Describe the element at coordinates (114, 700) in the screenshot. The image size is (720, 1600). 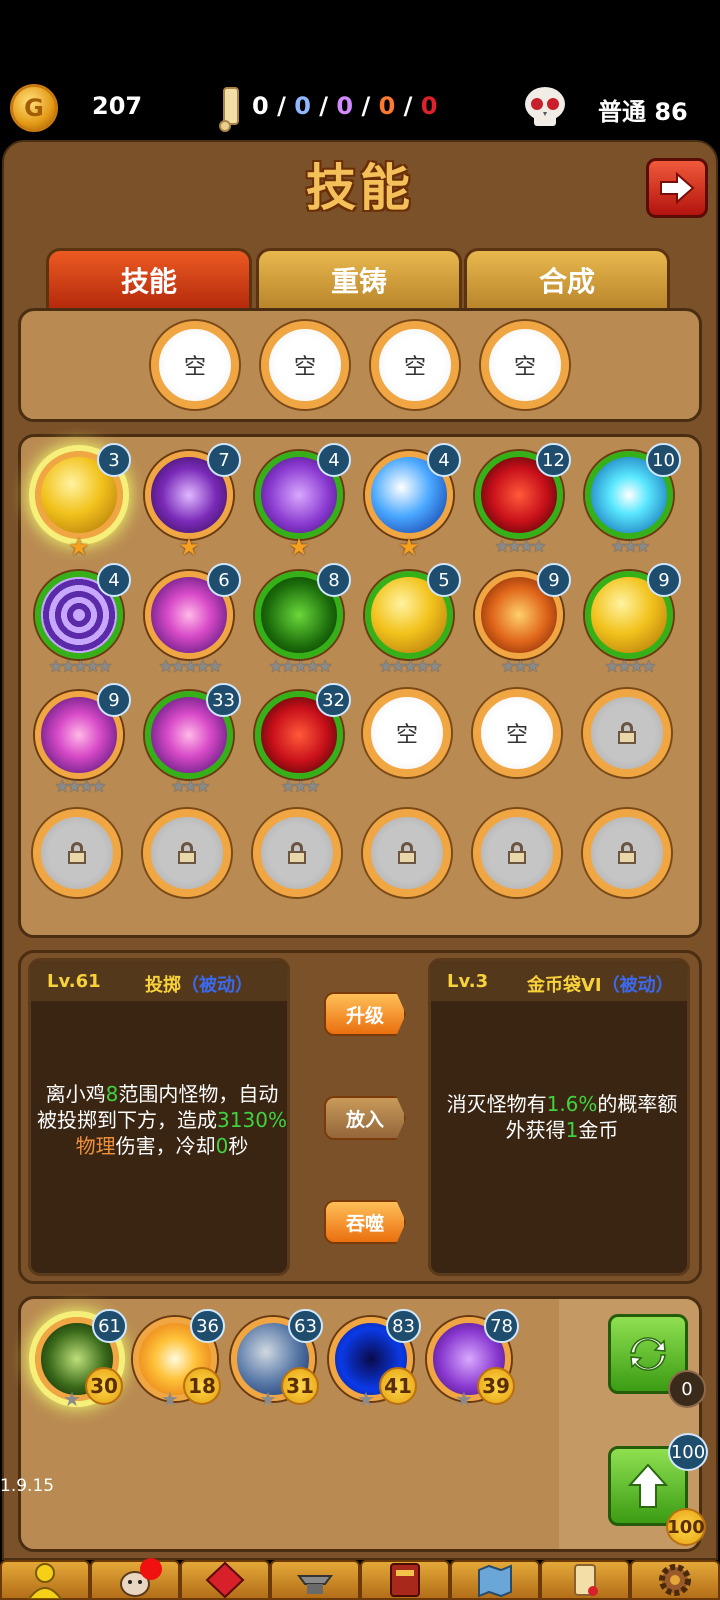
I see `skill-level-badge: 9` at that location.